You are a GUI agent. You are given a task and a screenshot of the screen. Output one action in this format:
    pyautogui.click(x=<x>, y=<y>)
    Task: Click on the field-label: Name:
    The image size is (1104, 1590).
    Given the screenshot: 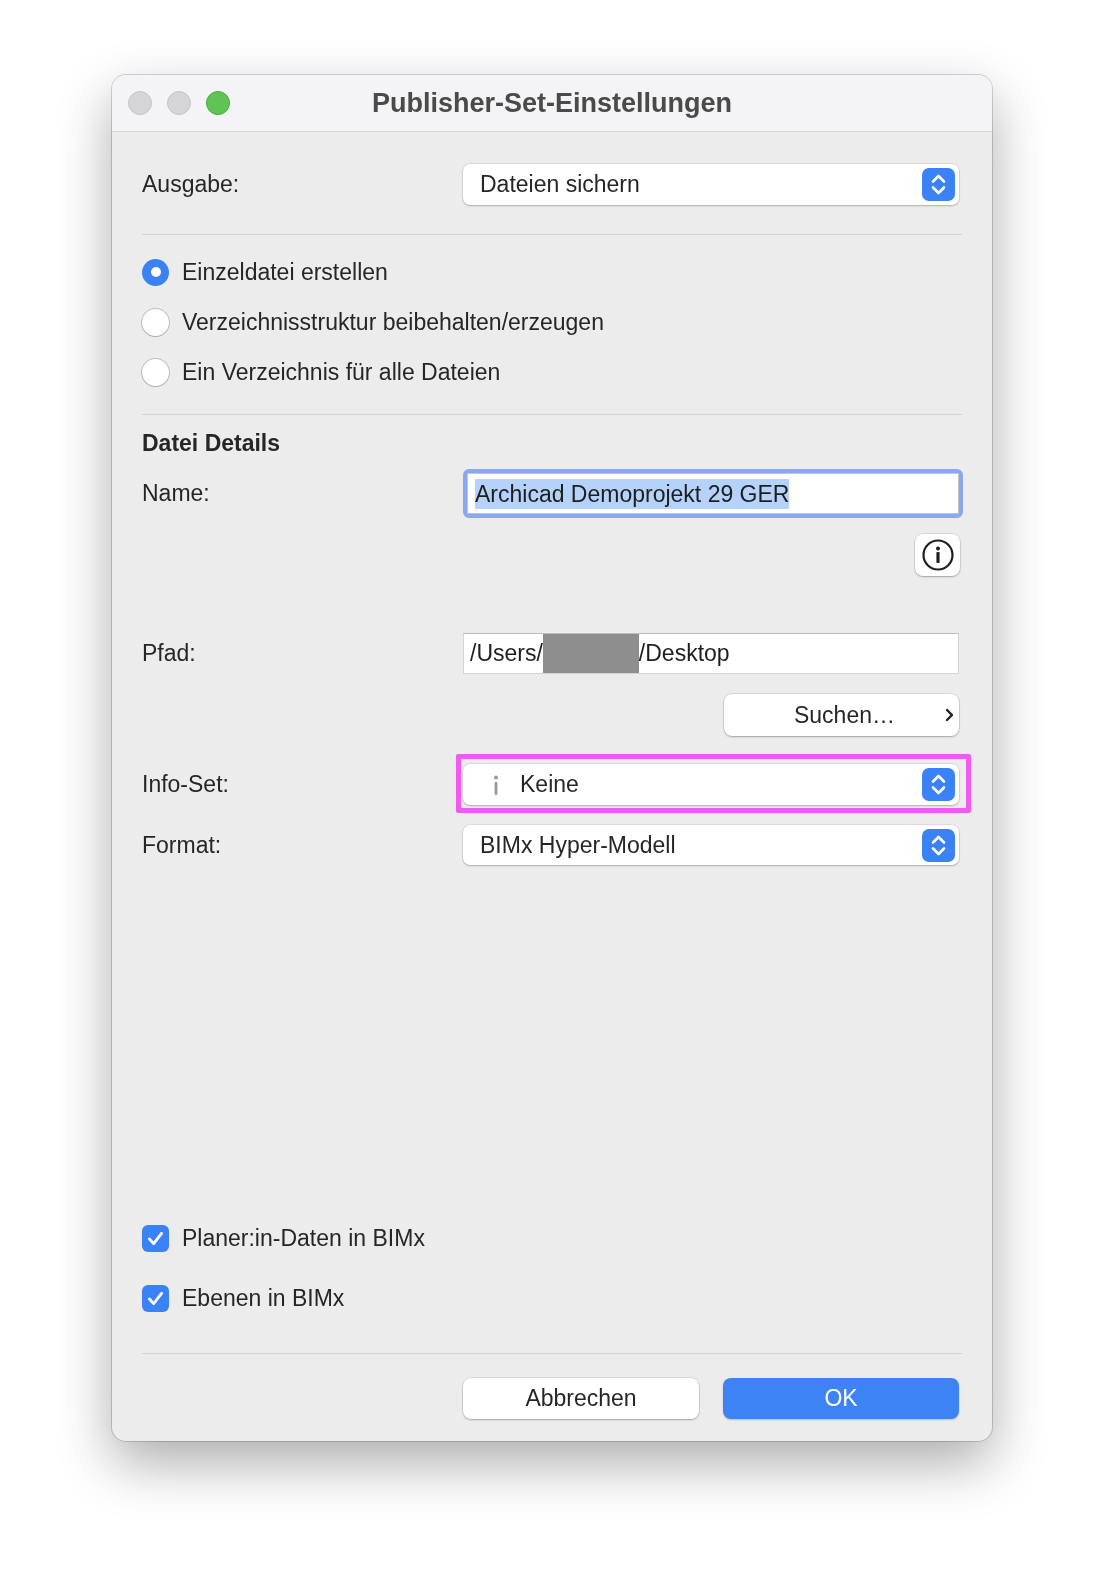 What is the action you would take?
    pyautogui.click(x=176, y=493)
    